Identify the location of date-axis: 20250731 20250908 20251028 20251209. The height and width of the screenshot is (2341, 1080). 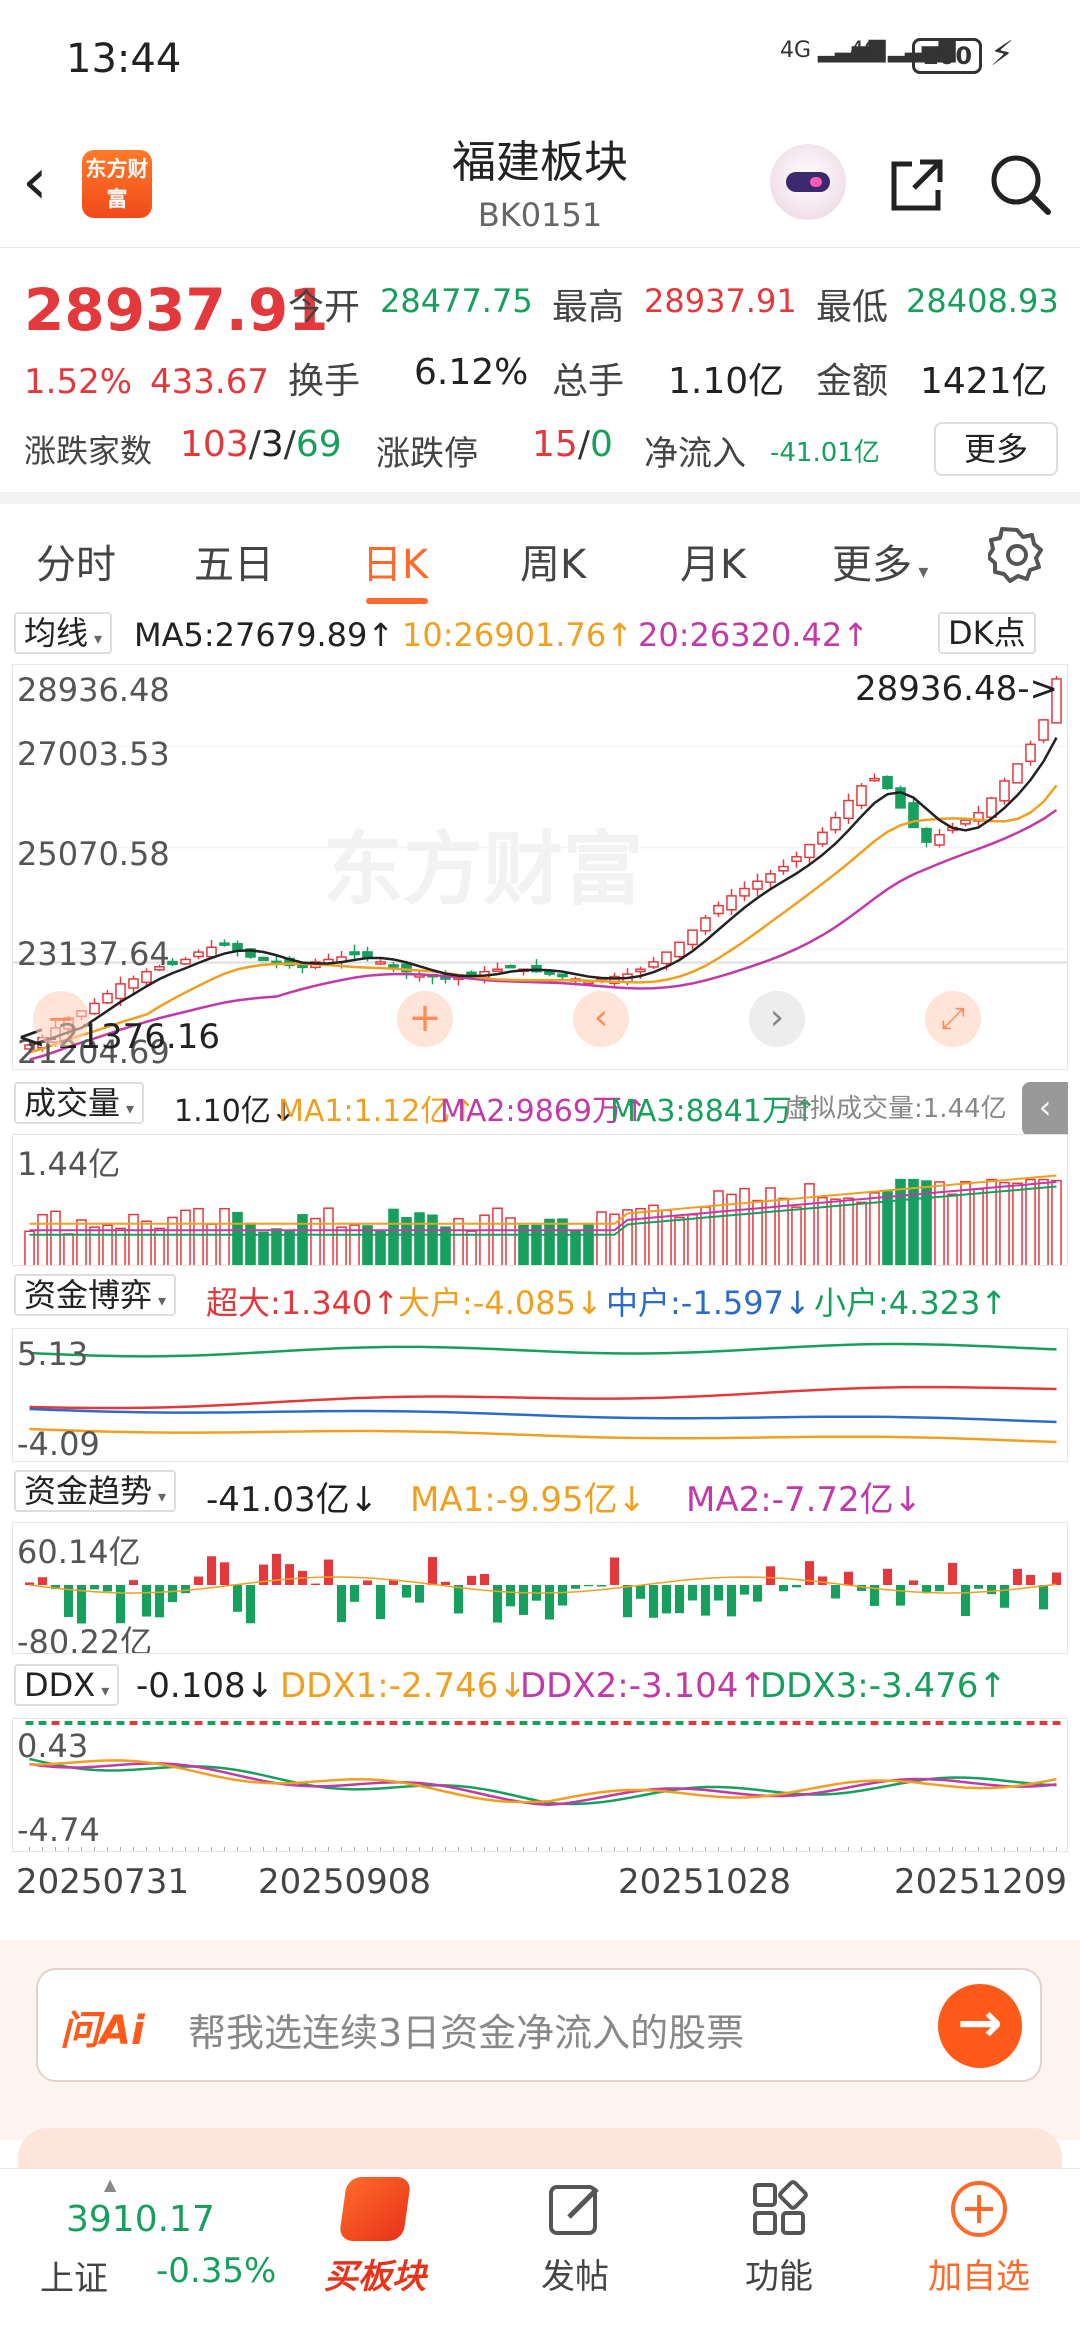
(540, 1887).